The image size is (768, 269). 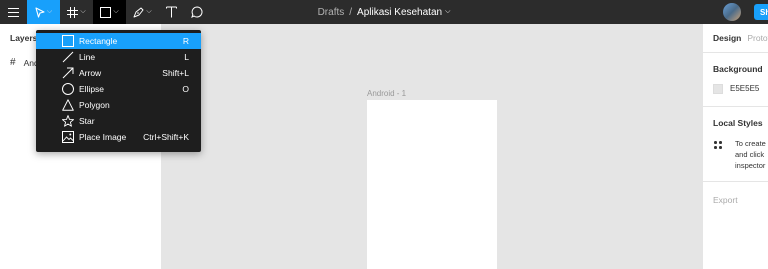 I want to click on toolbar: ⌵ ⌵ ⌵ ⌵ Drafts / Aplikasi Kesehatan ⌵ Sh, so click(x=384, y=12).